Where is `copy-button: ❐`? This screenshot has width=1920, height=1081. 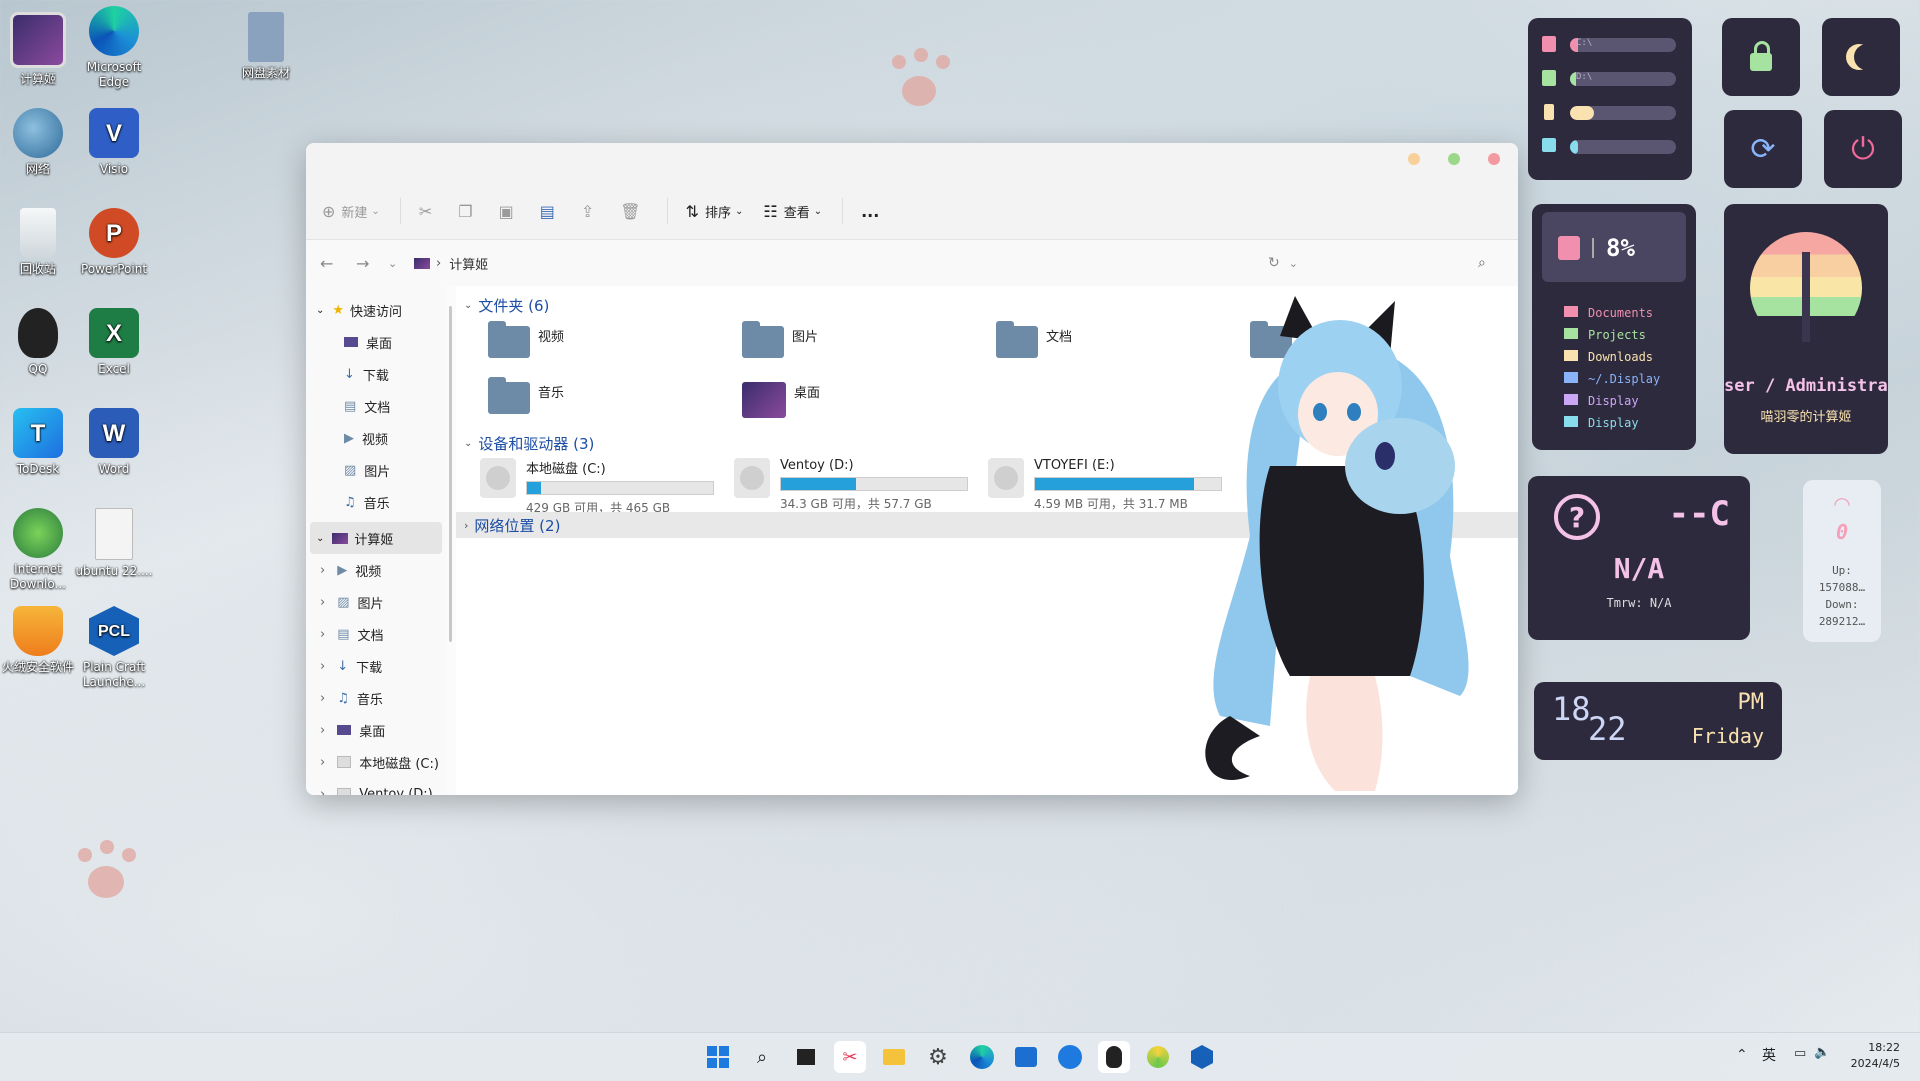 copy-button: ❐ is located at coordinates (468, 211).